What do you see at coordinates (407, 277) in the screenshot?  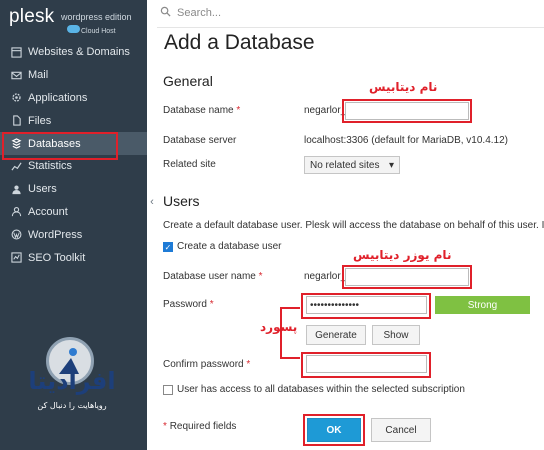 I see `user-name-highlight` at bounding box center [407, 277].